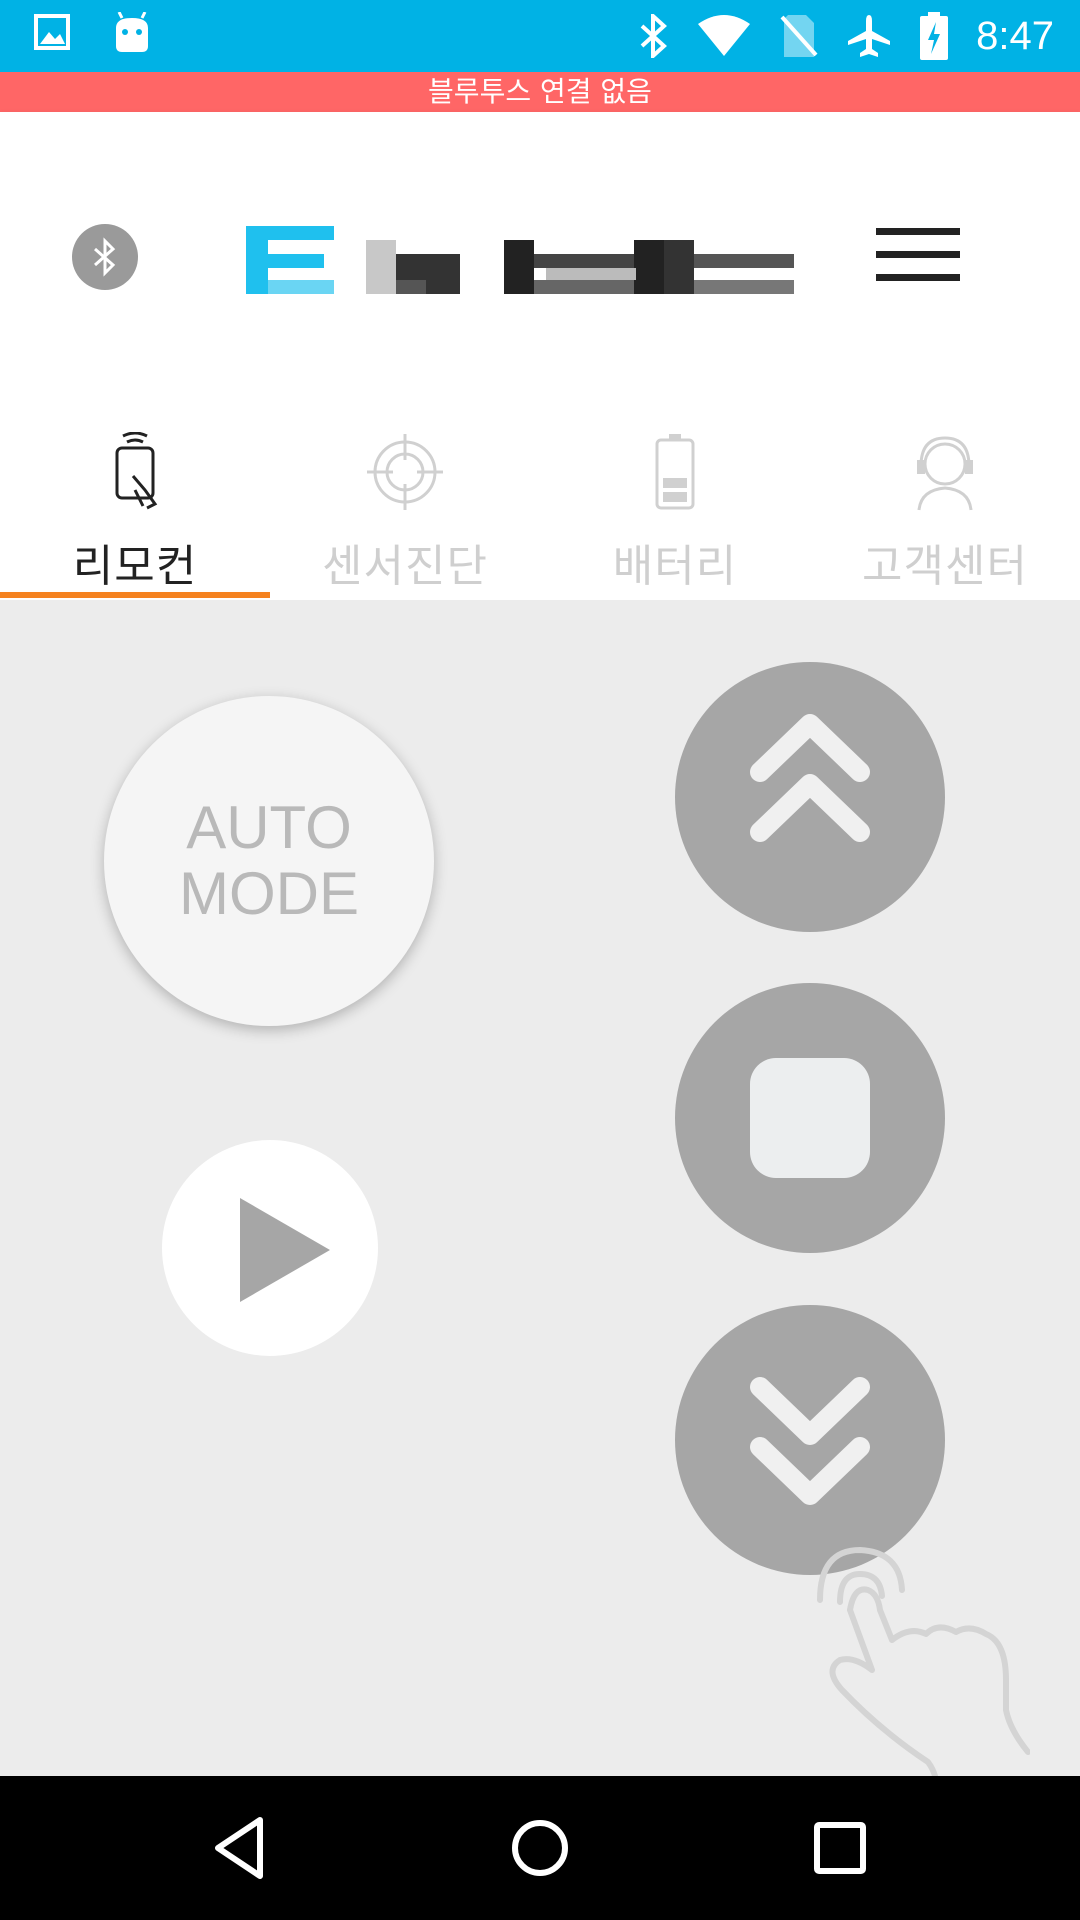  What do you see at coordinates (724, 36) in the screenshot?
I see `wifi-icon` at bounding box center [724, 36].